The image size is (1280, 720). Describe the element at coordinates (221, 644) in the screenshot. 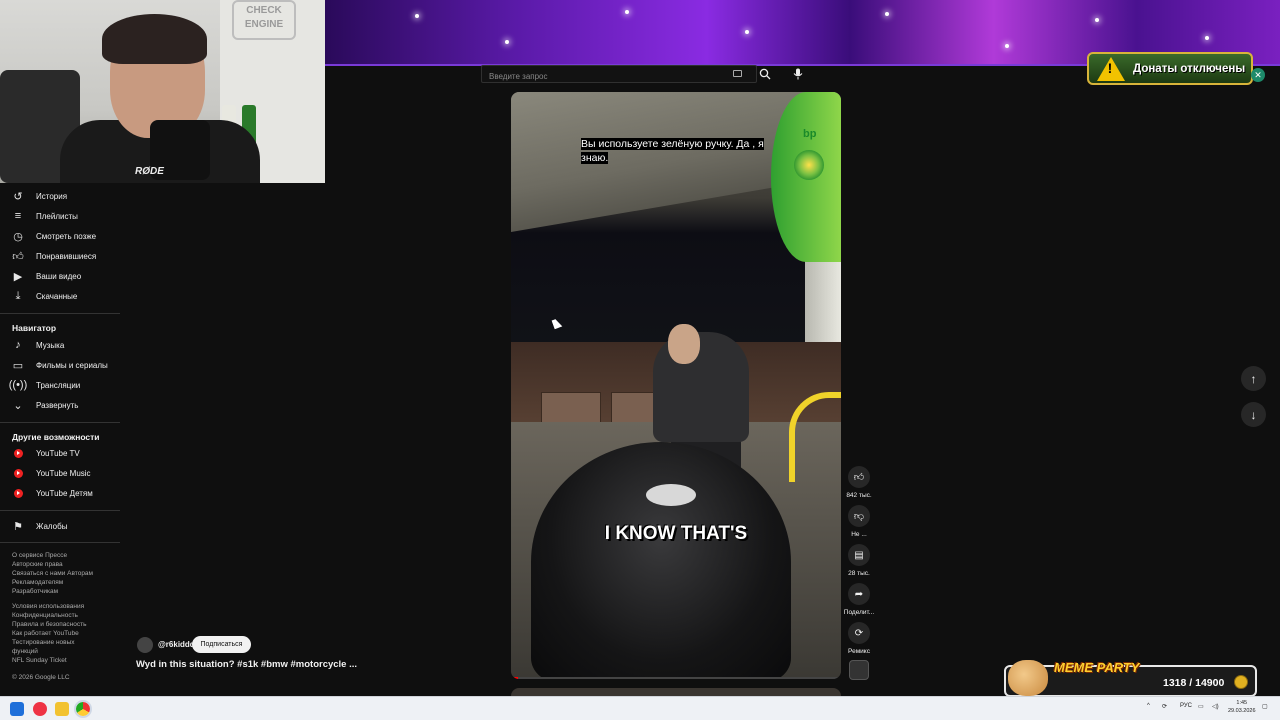

I see `subscribe-button: Подписаться` at that location.